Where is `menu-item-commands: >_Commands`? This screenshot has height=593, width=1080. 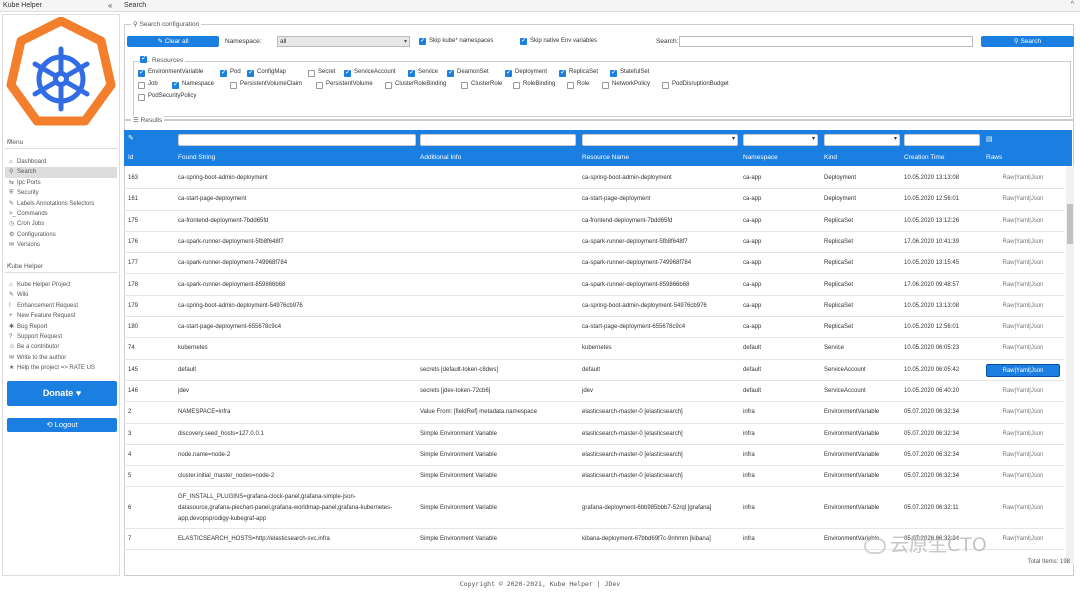
menu-item-commands: >_Commands is located at coordinates (61, 214).